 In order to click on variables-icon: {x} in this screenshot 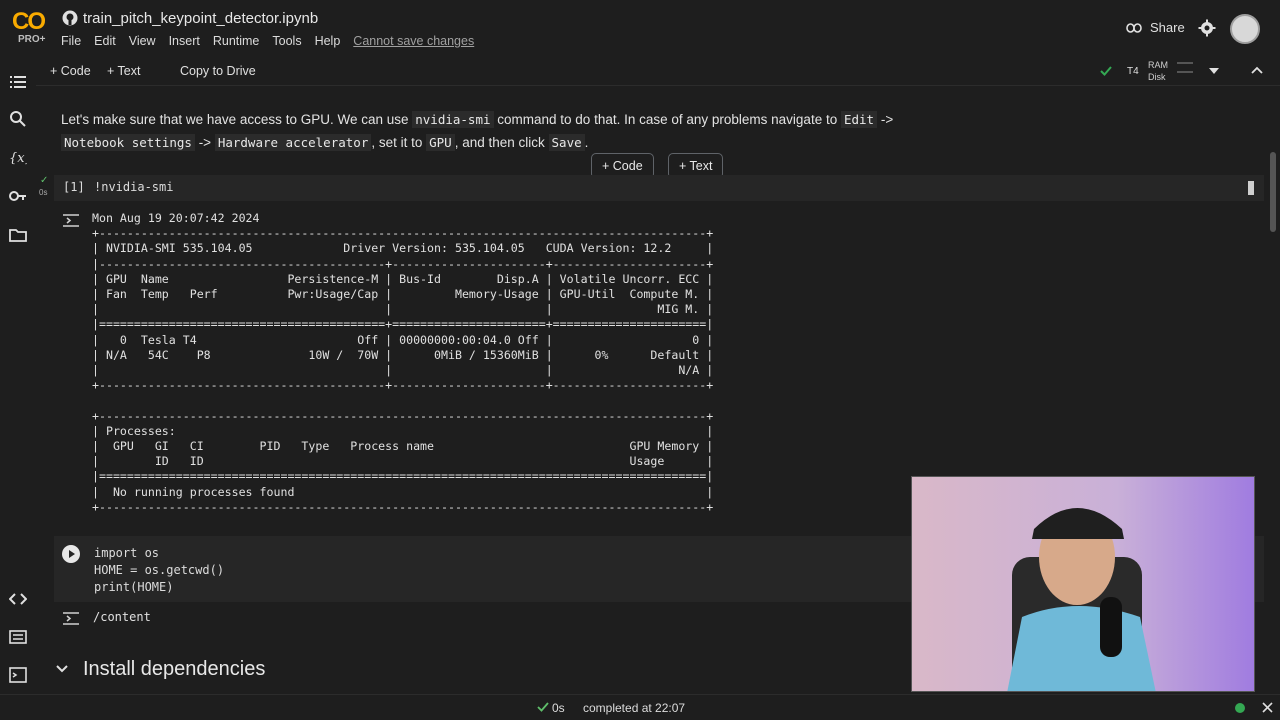, I will do `click(18, 157)`.